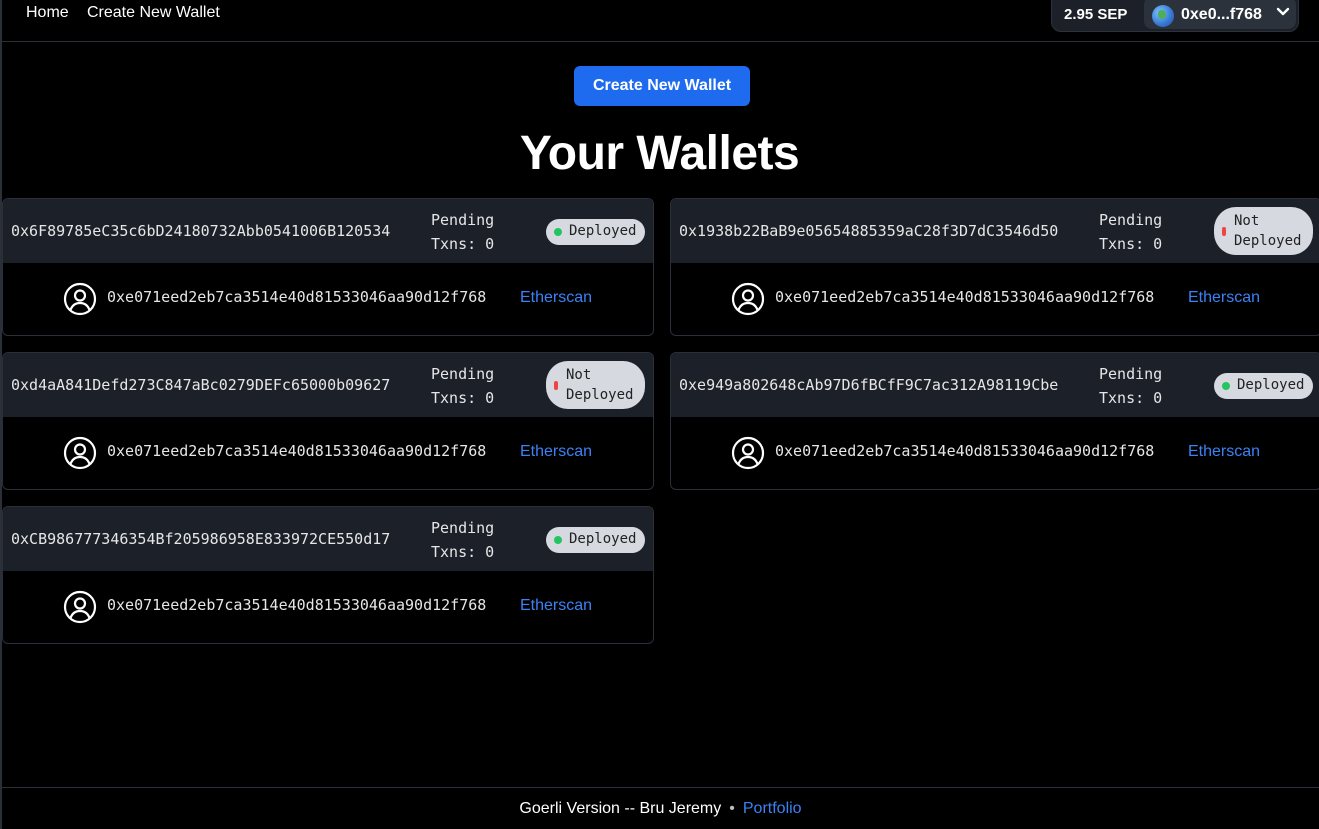 The height and width of the screenshot is (829, 1319). I want to click on account-widget: 2.95 SEP 0xe0...f768, so click(1175, 16).